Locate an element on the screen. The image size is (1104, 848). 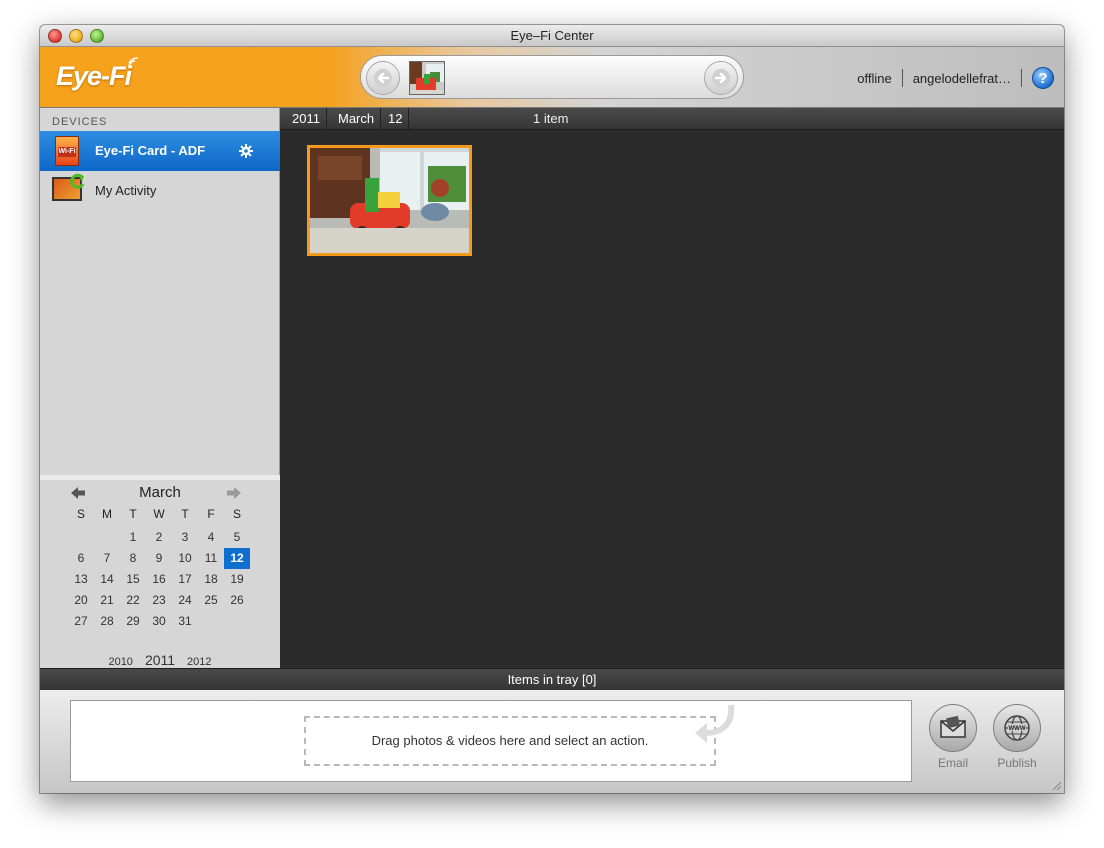
publish-circle: WWW is located at coordinates (1017, 728).